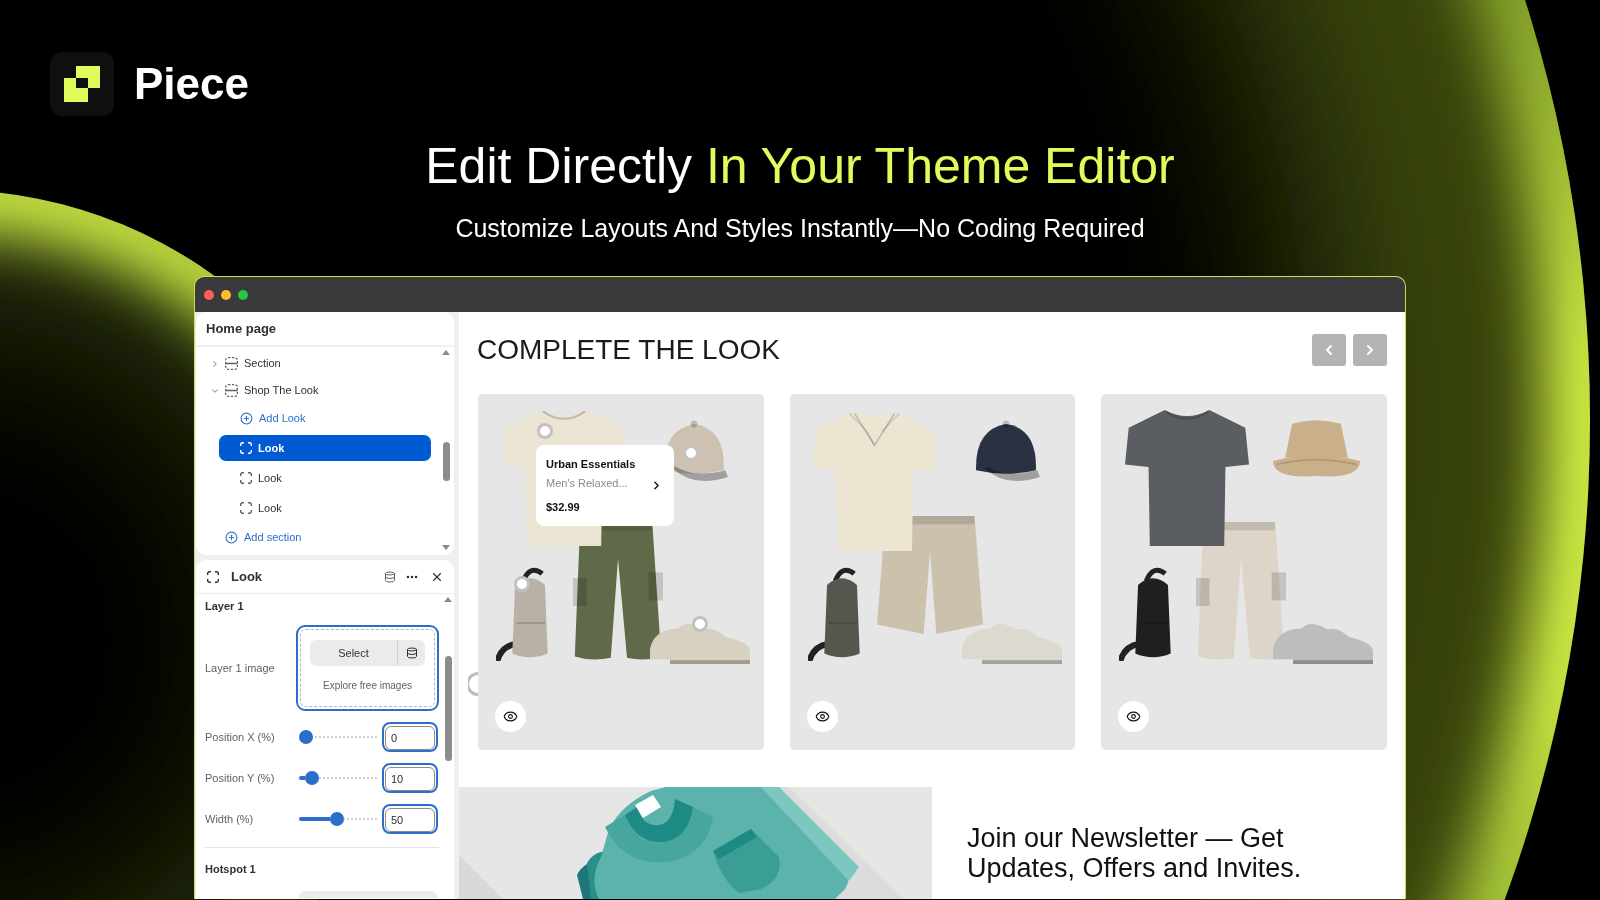 This screenshot has height=900, width=1600. What do you see at coordinates (368, 894) in the screenshot?
I see `picker-field` at bounding box center [368, 894].